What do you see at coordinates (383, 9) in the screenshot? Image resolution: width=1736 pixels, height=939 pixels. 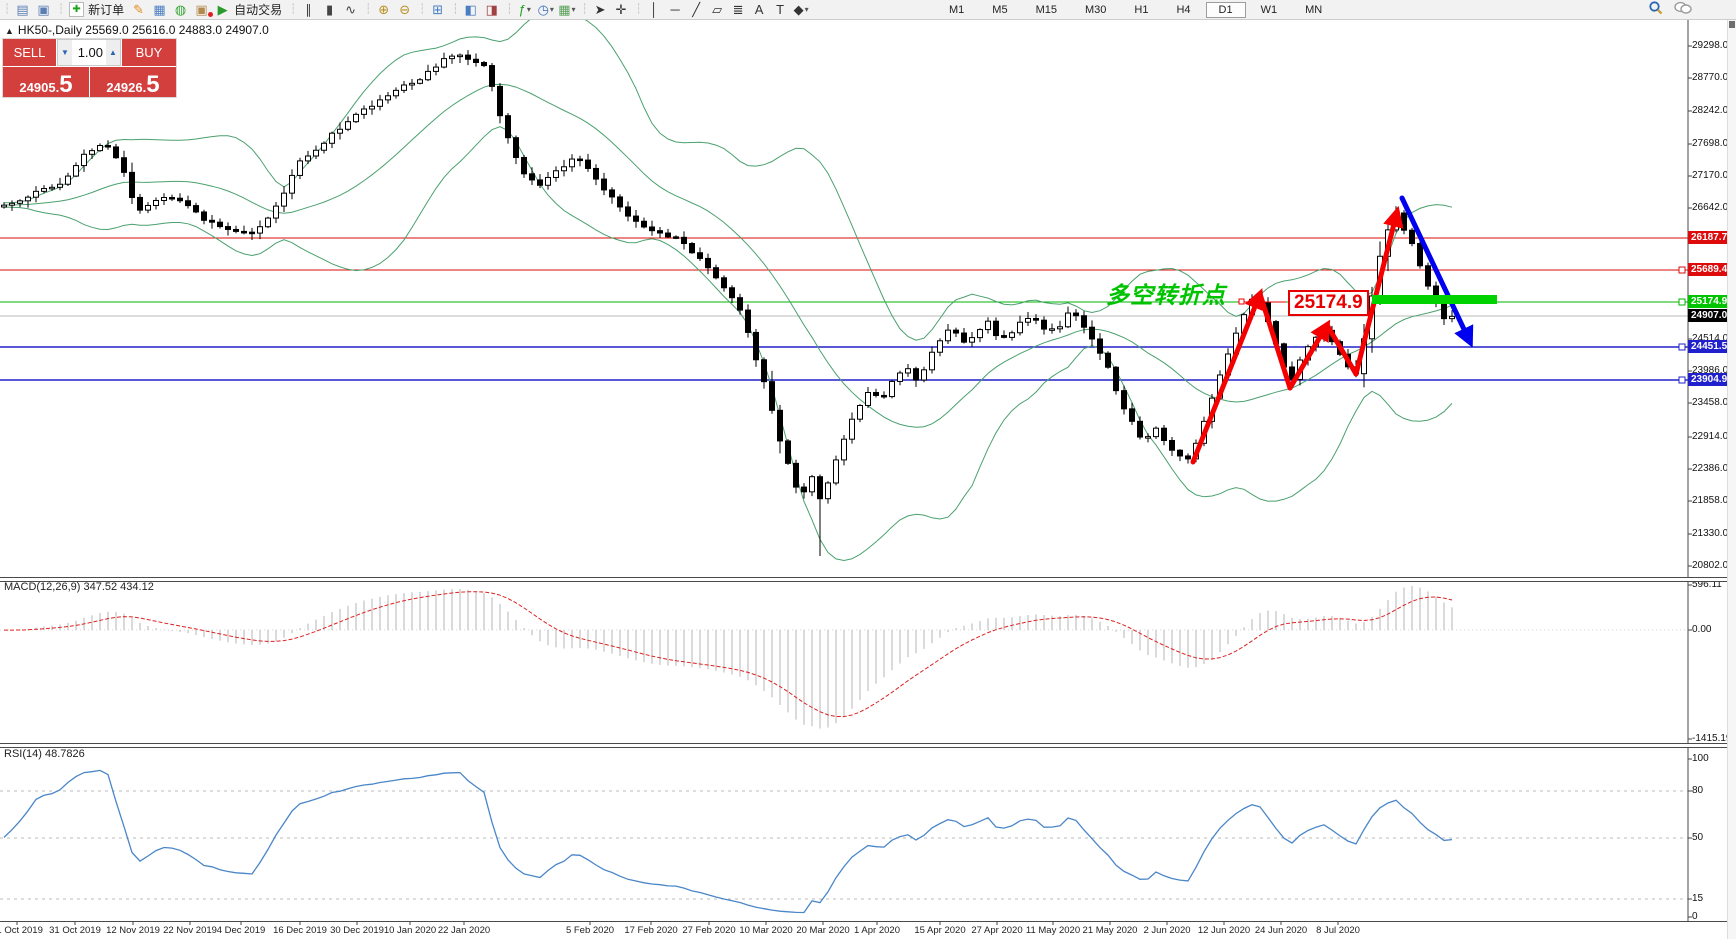 I see `zoom-in-icon: ⊕` at bounding box center [383, 9].